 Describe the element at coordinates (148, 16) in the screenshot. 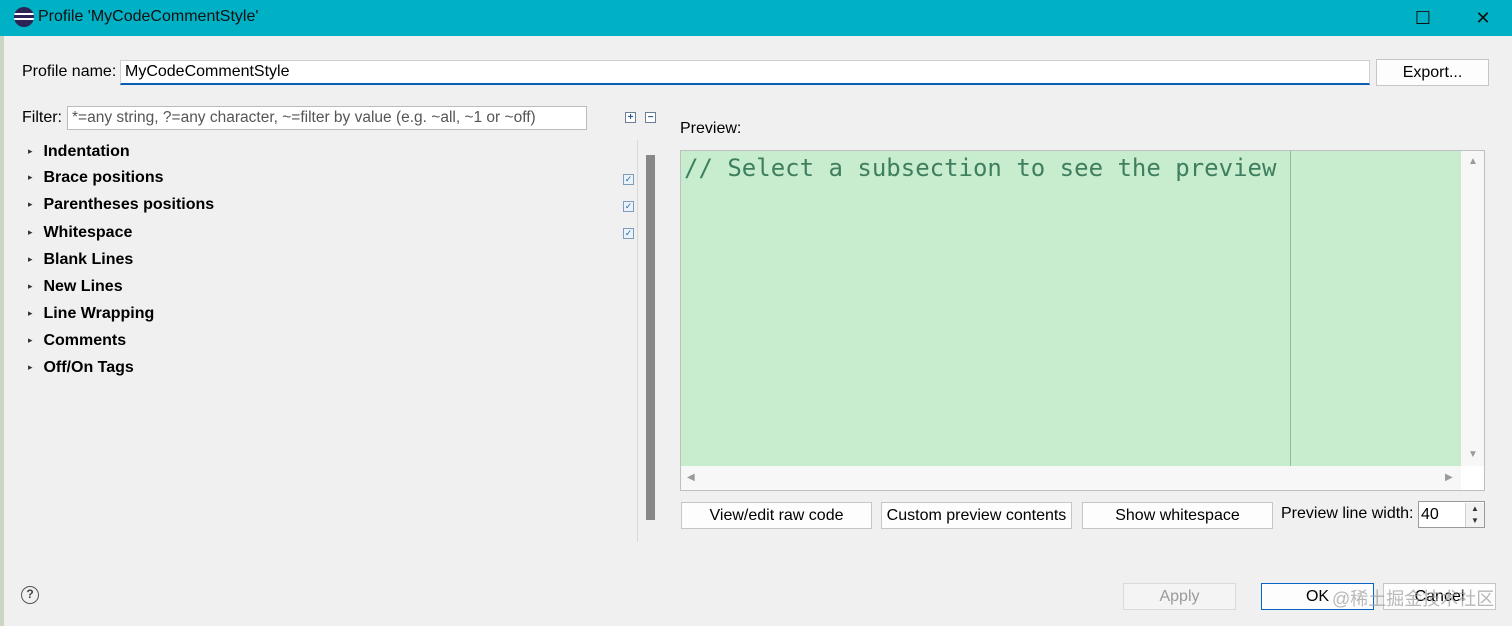

I see `window-title: Profile 'MyCodeCommentStyle'` at that location.